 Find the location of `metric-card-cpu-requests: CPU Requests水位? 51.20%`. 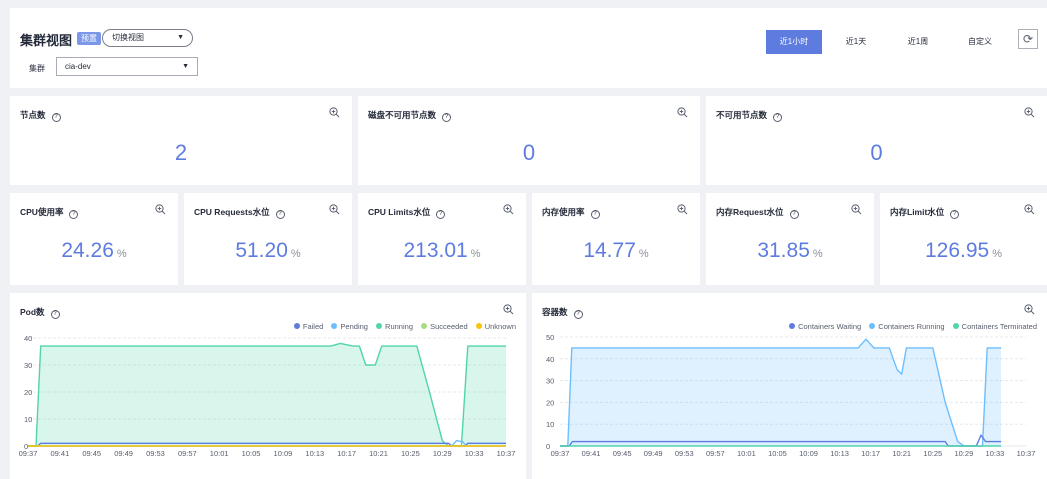

metric-card-cpu-requests: CPU Requests水位? 51.20% is located at coordinates (268, 239).